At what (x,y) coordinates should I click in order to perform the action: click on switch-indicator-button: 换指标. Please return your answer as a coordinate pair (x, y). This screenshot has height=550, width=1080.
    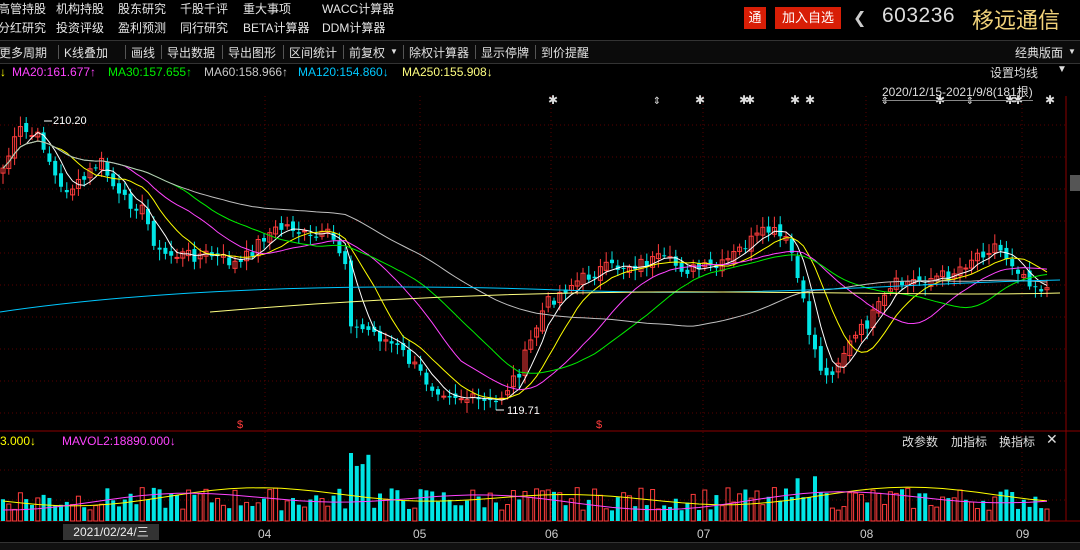
    Looking at the image, I should click on (1017, 441).